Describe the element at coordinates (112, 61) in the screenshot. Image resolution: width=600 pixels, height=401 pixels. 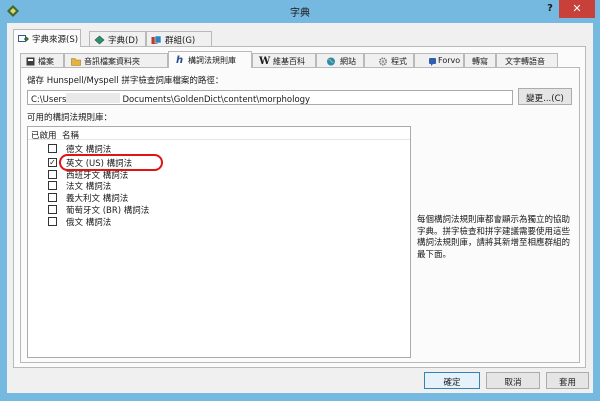
I see `tab-sound-dirs-label: 音訊檔案資料夾` at that location.